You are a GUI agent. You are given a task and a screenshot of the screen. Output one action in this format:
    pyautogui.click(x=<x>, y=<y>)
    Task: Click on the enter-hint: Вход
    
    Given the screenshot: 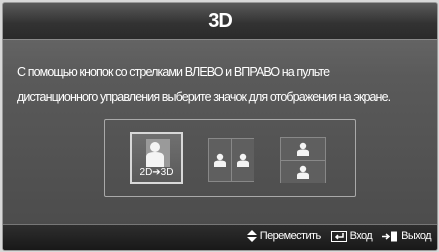 What is the action you would take?
    pyautogui.click(x=351, y=236)
    